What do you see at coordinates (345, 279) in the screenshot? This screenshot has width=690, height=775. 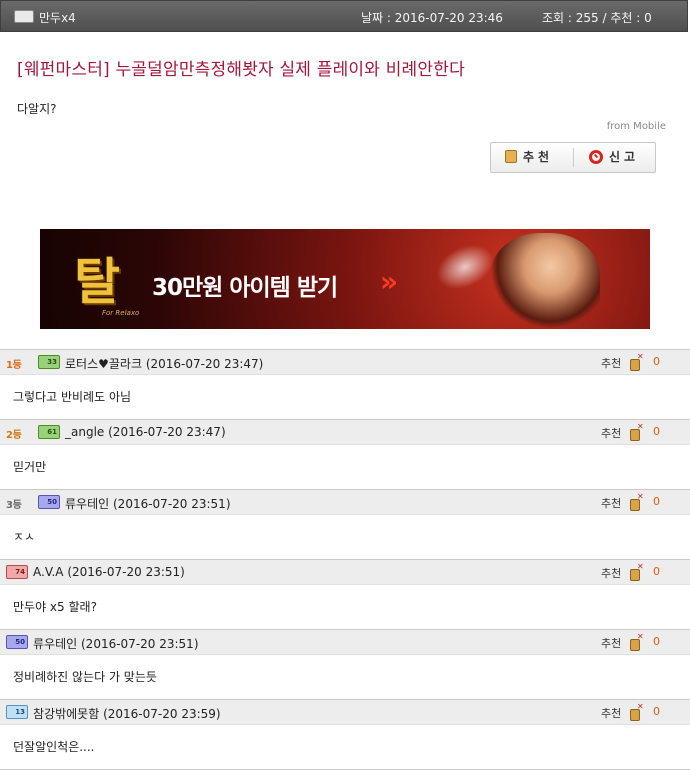 I see `ad-banner: 탈 For Relaxo 30만원 아이템 받기 »` at bounding box center [345, 279].